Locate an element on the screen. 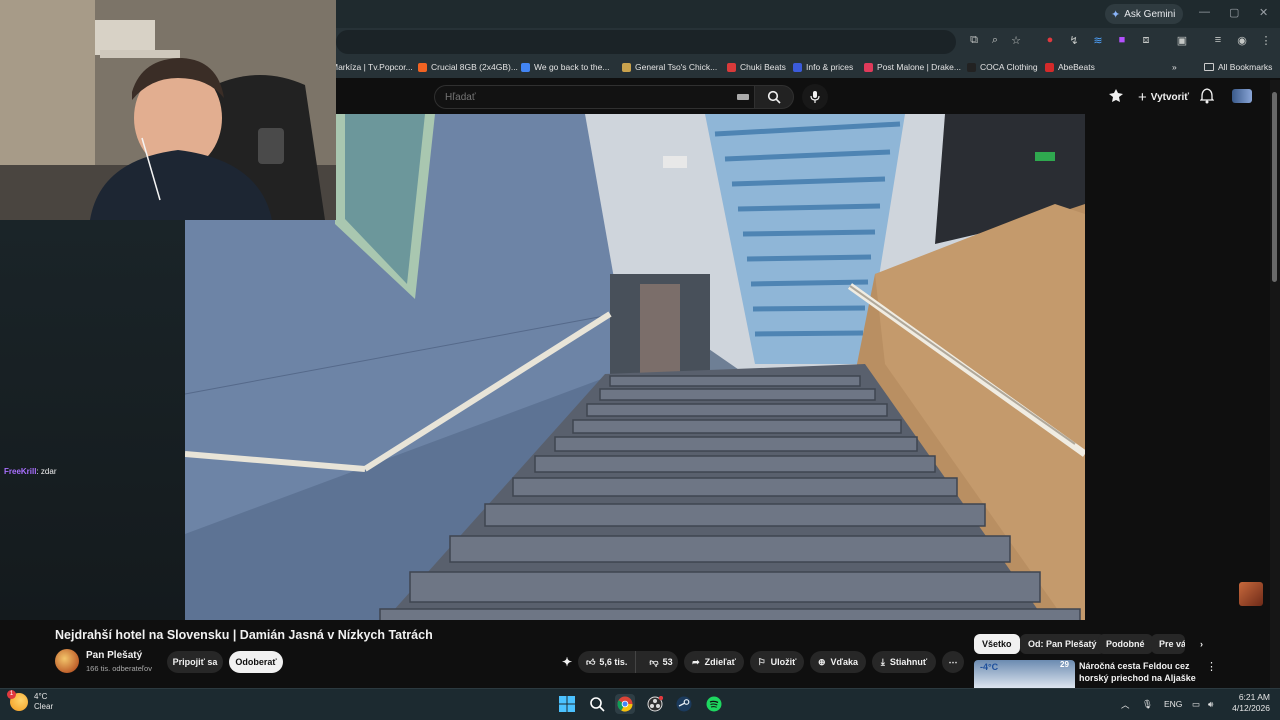 The height and width of the screenshot is (720, 1280). search-button is located at coordinates (774, 97).